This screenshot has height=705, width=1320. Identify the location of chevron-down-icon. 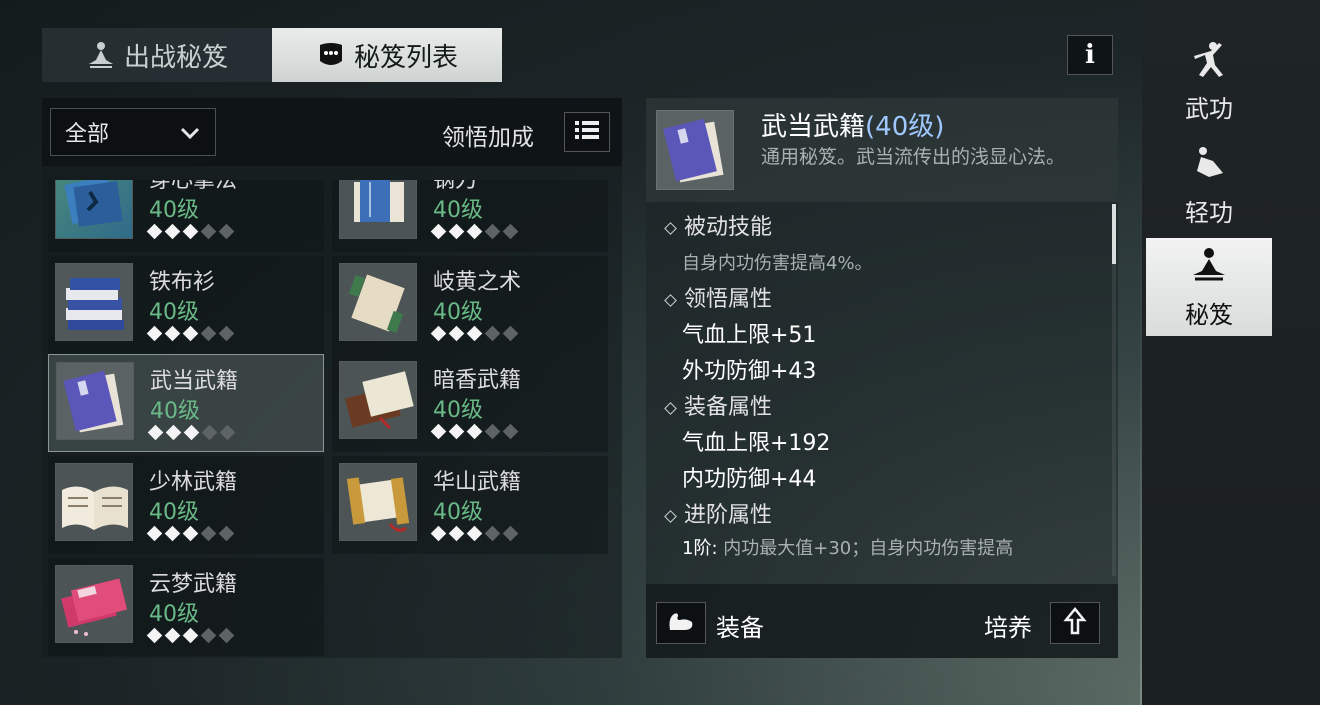
(190, 135).